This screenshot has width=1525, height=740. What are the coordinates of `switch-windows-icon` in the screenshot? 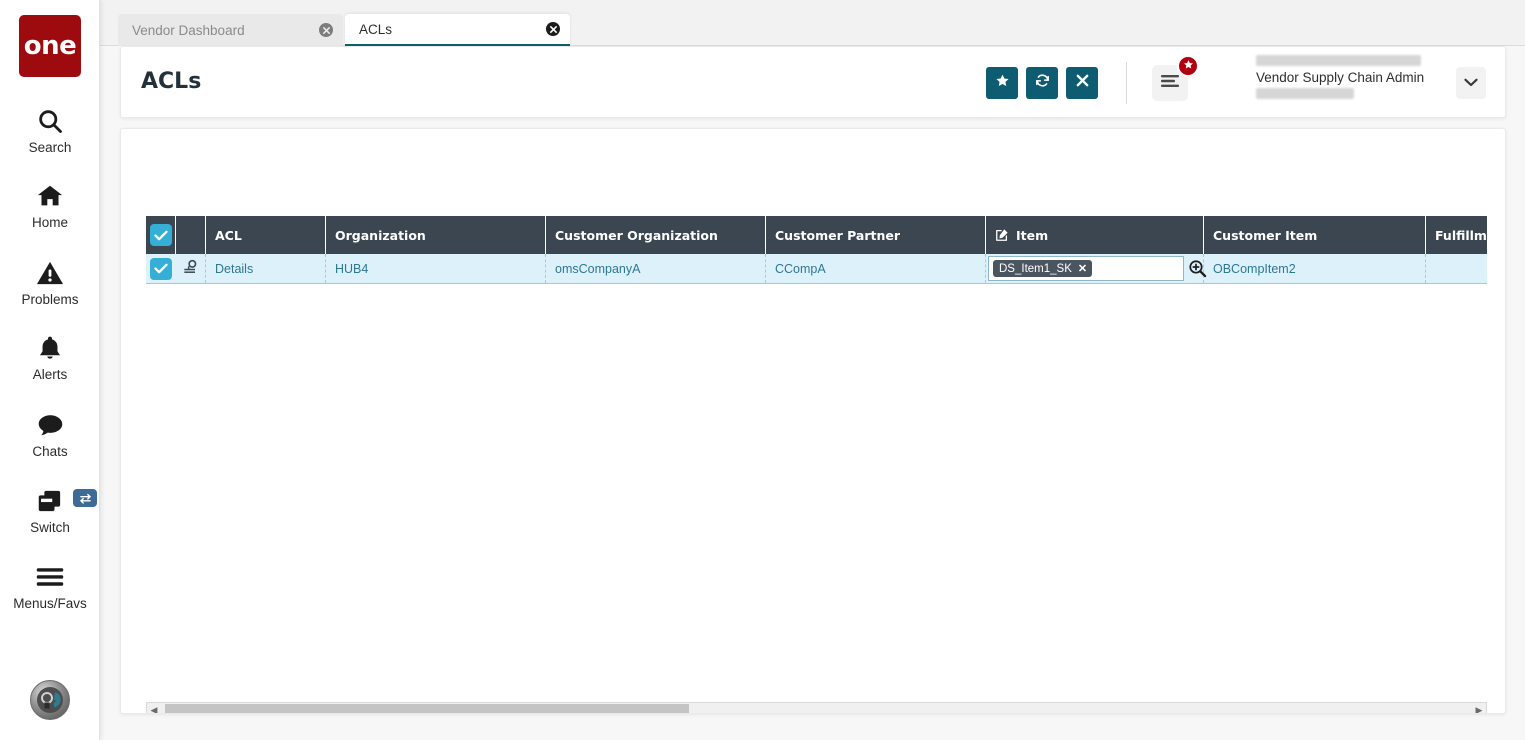 It's located at (50, 501).